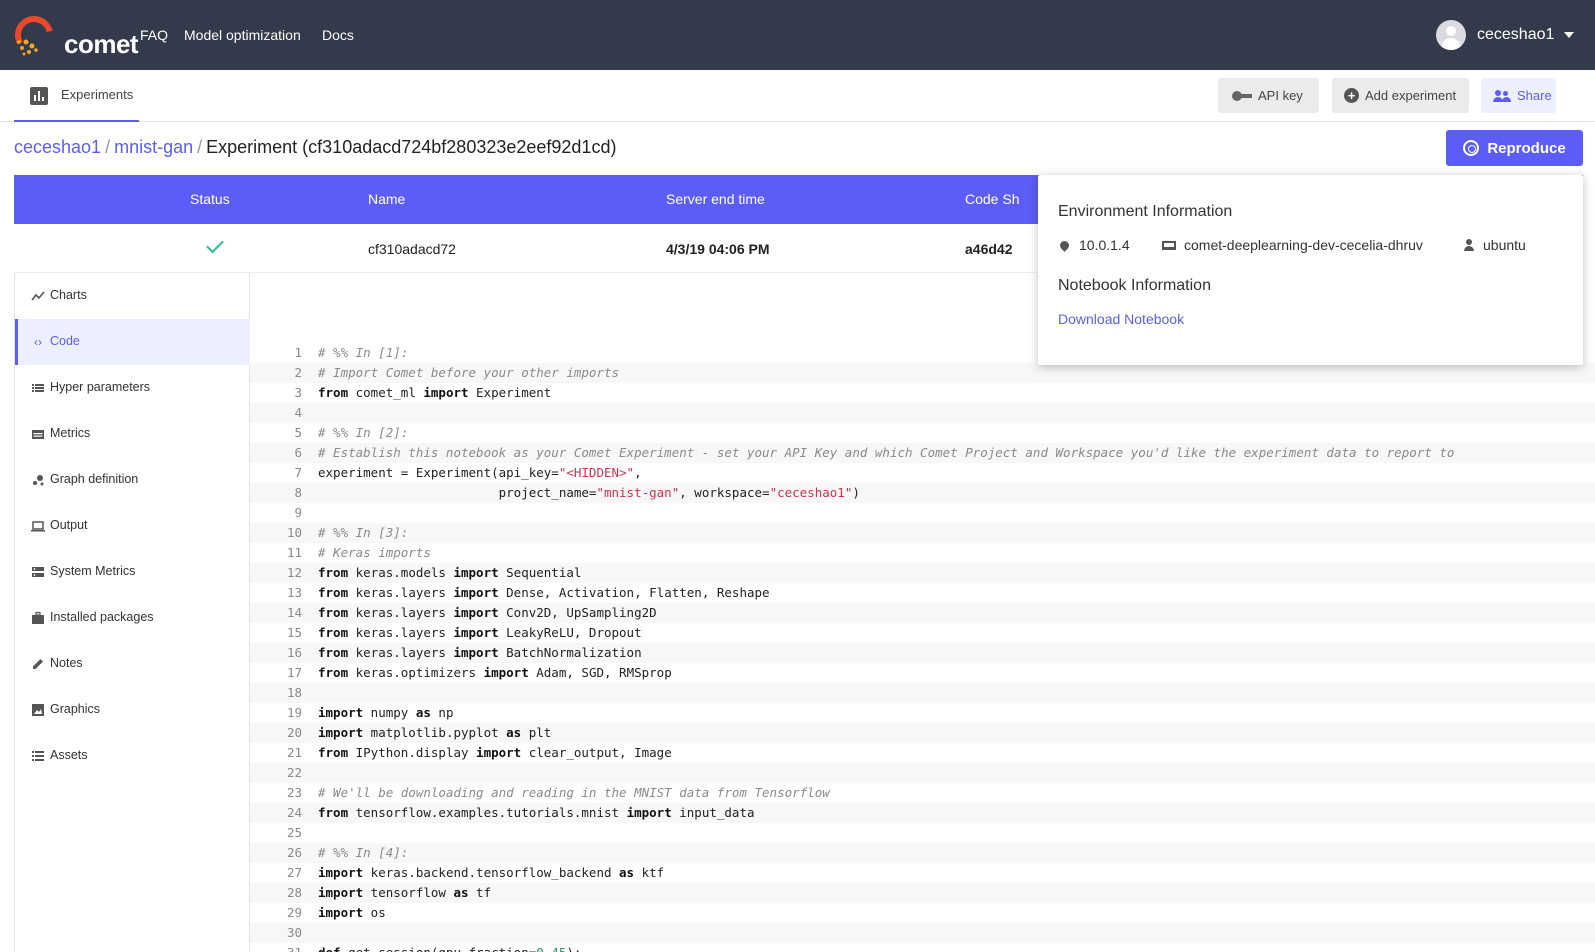  I want to click on column-header-name: Name, so click(386, 199).